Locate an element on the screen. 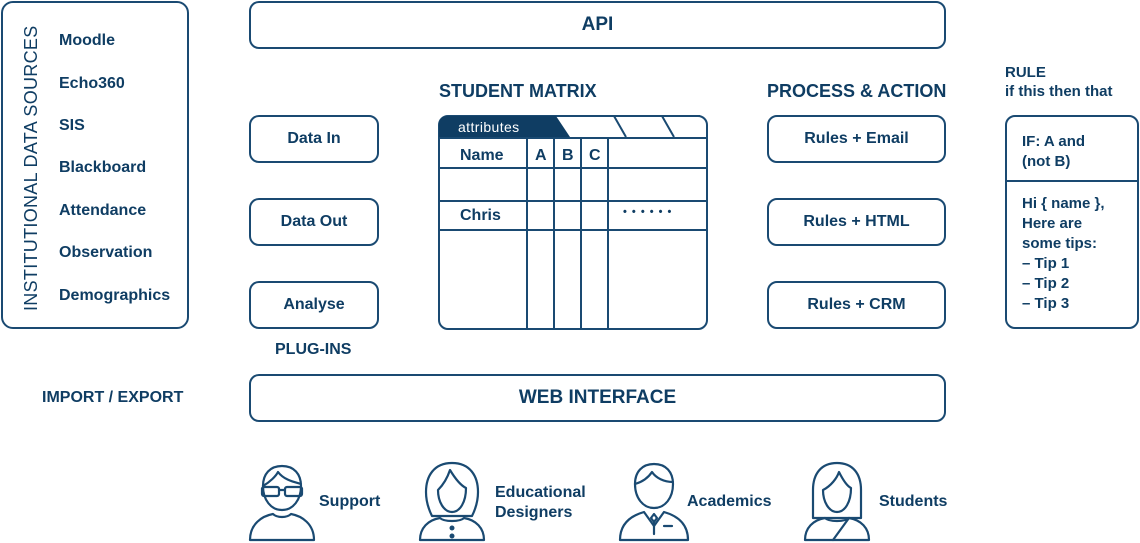  matrix-cell-name: Chris is located at coordinates (480, 215).